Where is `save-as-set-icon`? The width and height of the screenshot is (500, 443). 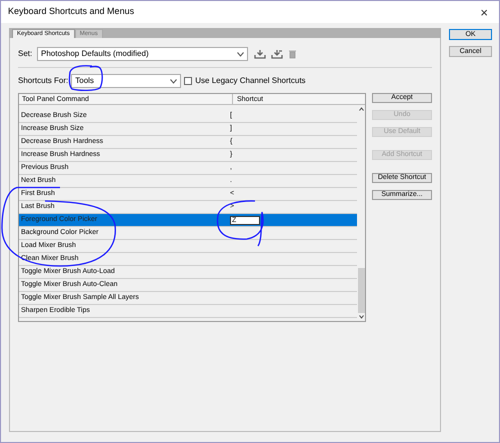
save-as-set-icon is located at coordinates (277, 54).